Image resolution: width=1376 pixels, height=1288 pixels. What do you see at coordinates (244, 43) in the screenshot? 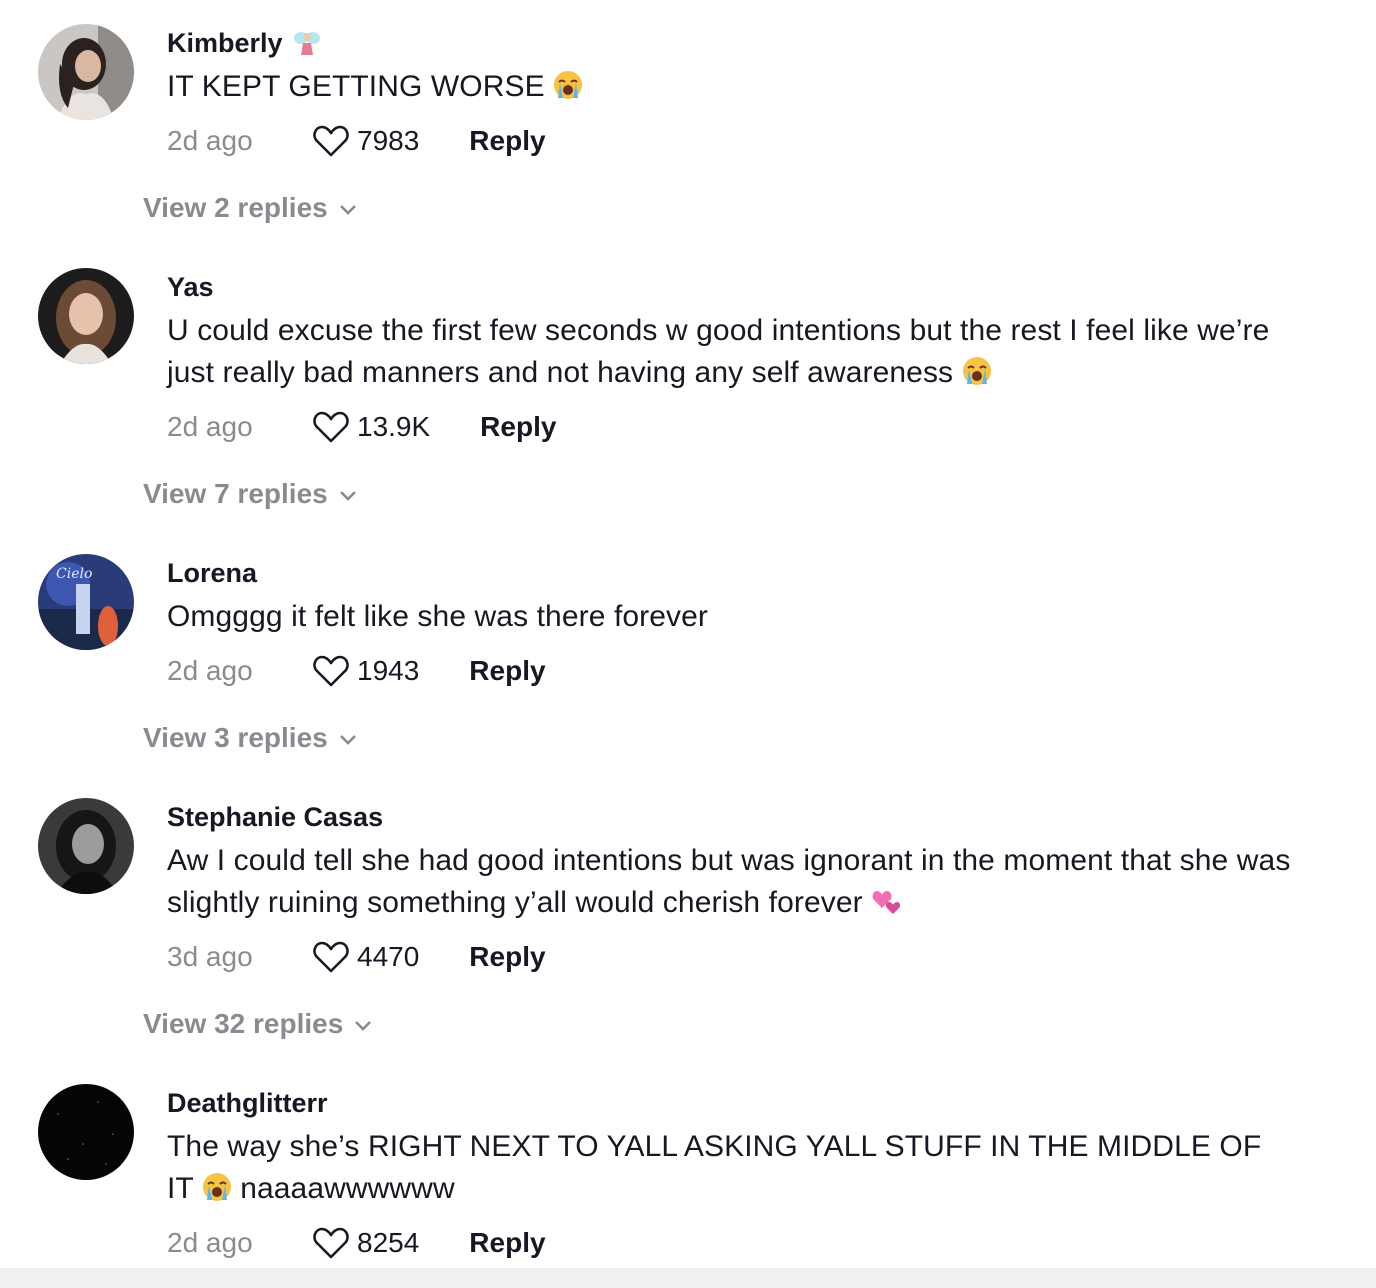
I see `comment-username: Kimberly` at bounding box center [244, 43].